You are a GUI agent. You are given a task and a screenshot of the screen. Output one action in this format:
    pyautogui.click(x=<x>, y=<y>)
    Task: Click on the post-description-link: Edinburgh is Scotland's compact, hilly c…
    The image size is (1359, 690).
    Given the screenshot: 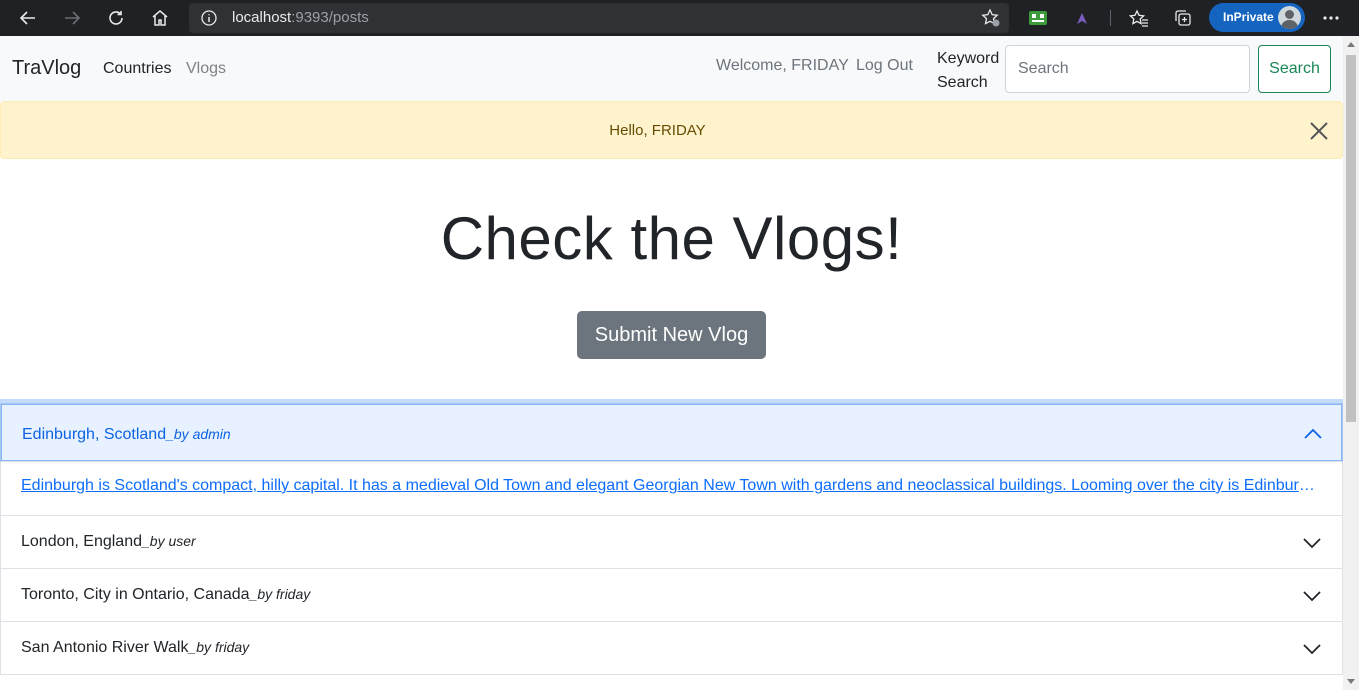 What is the action you would take?
    pyautogui.click(x=671, y=486)
    